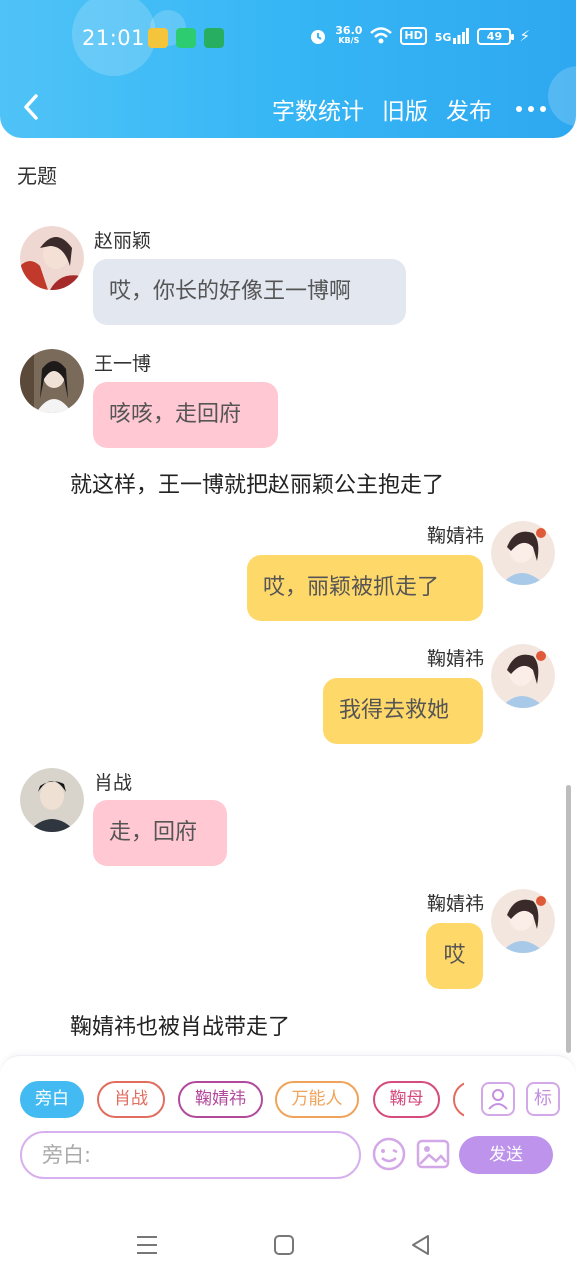 The width and height of the screenshot is (576, 1280). What do you see at coordinates (317, 1099) in the screenshot?
I see `chip-wanneng-ren: 万能人` at bounding box center [317, 1099].